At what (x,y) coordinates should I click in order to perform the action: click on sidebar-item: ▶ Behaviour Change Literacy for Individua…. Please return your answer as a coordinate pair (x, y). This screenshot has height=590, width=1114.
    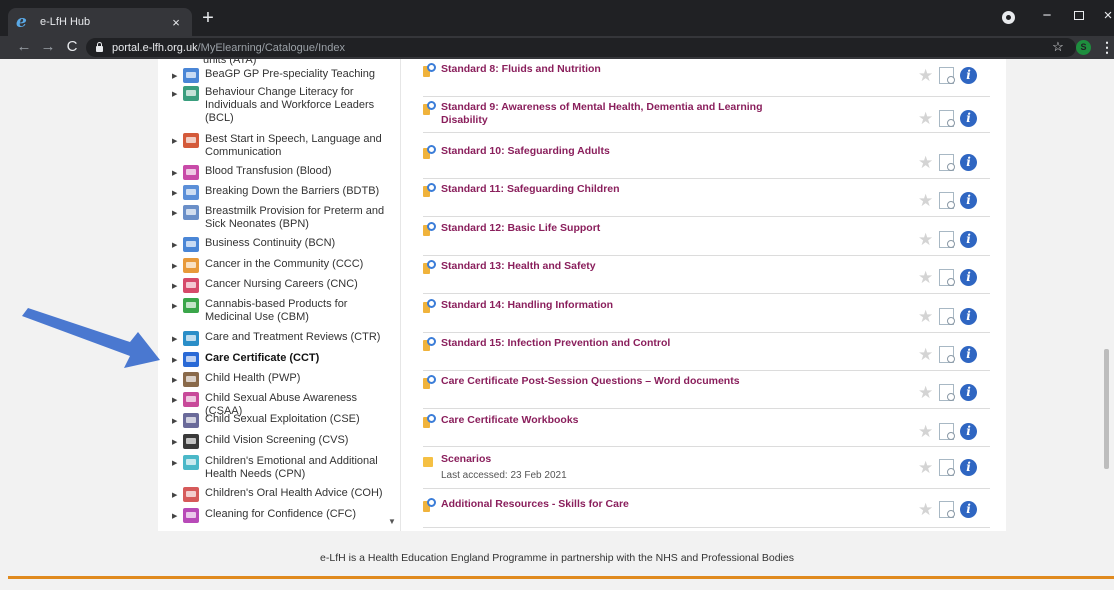
    Looking at the image, I should click on (284, 105).